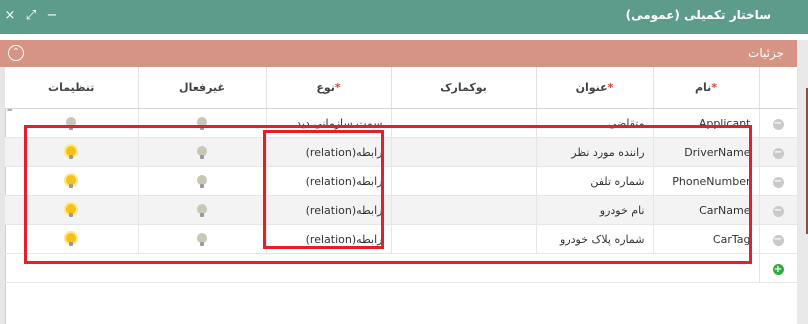 The height and width of the screenshot is (324, 808). I want to click on column-header-settings: تنظیمات, so click(72, 88).